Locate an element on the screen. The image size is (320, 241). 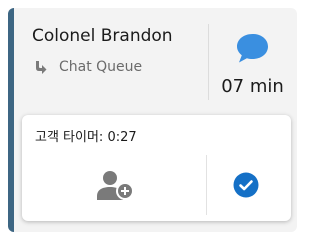
add-user-icon is located at coordinates (115, 185).